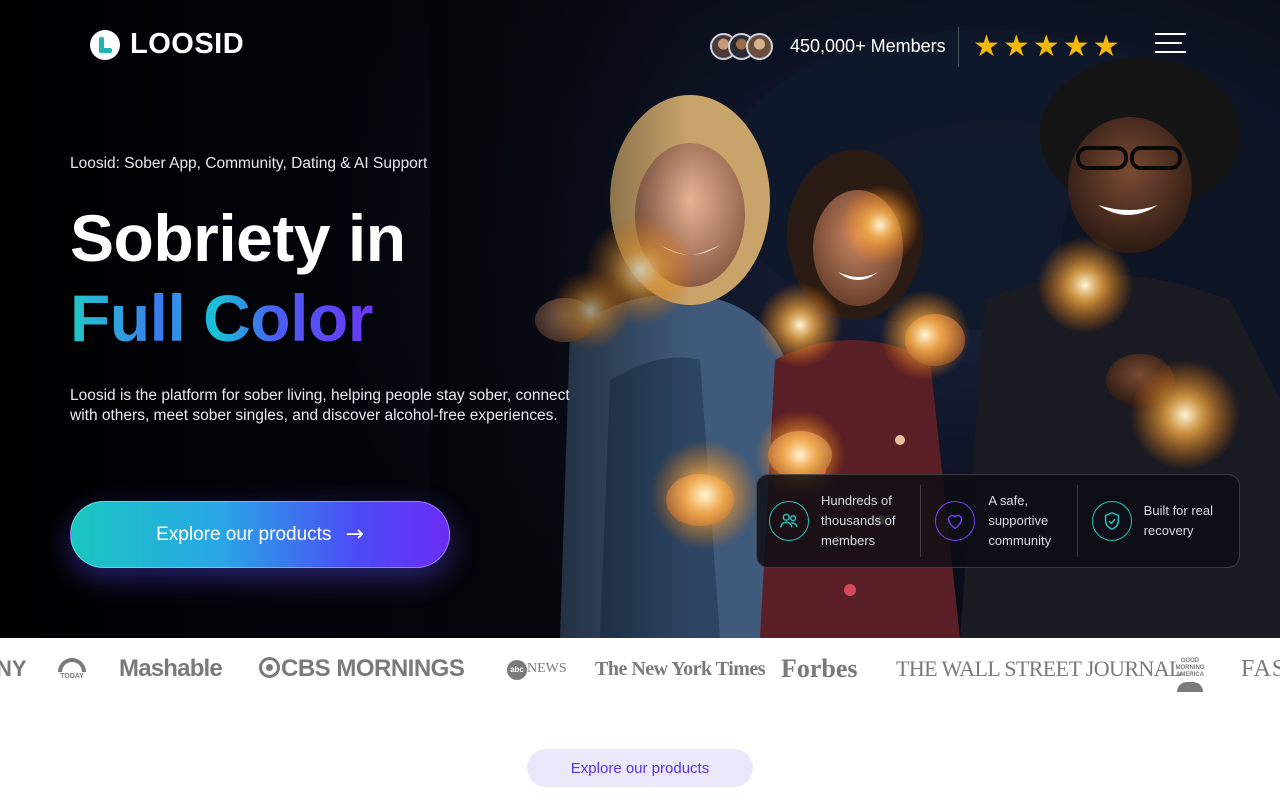 The image size is (1280, 800). What do you see at coordinates (868, 46) in the screenshot?
I see `members-count: 450,000+ Members` at bounding box center [868, 46].